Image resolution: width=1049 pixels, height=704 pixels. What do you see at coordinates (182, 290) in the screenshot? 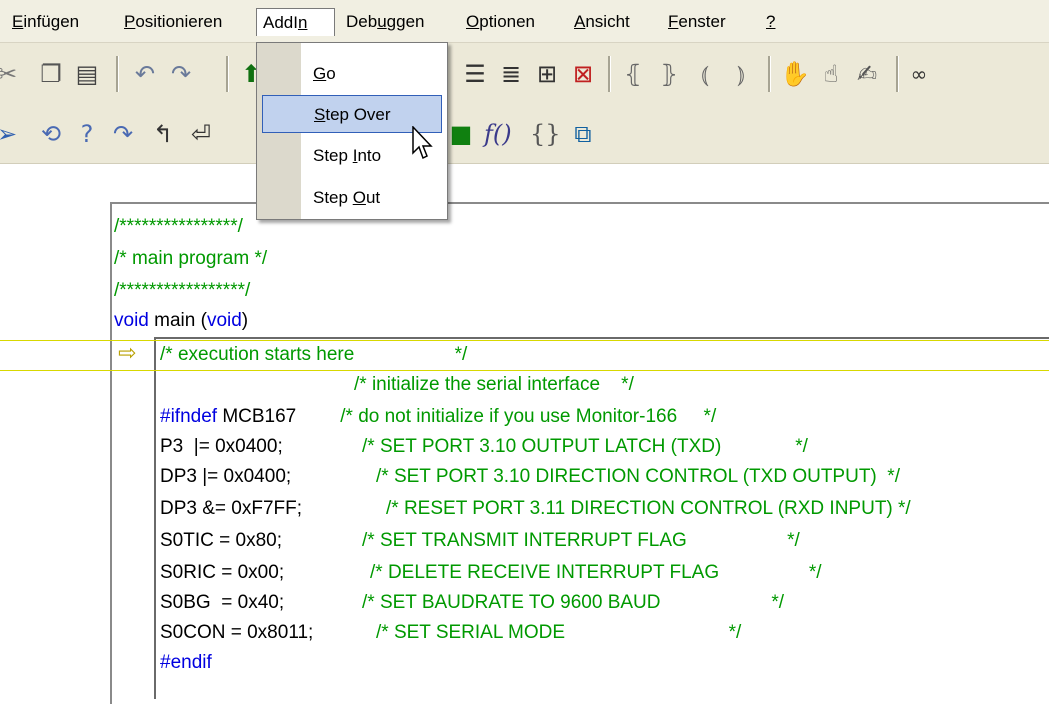
I see `code-line: /*****************/` at bounding box center [182, 290].